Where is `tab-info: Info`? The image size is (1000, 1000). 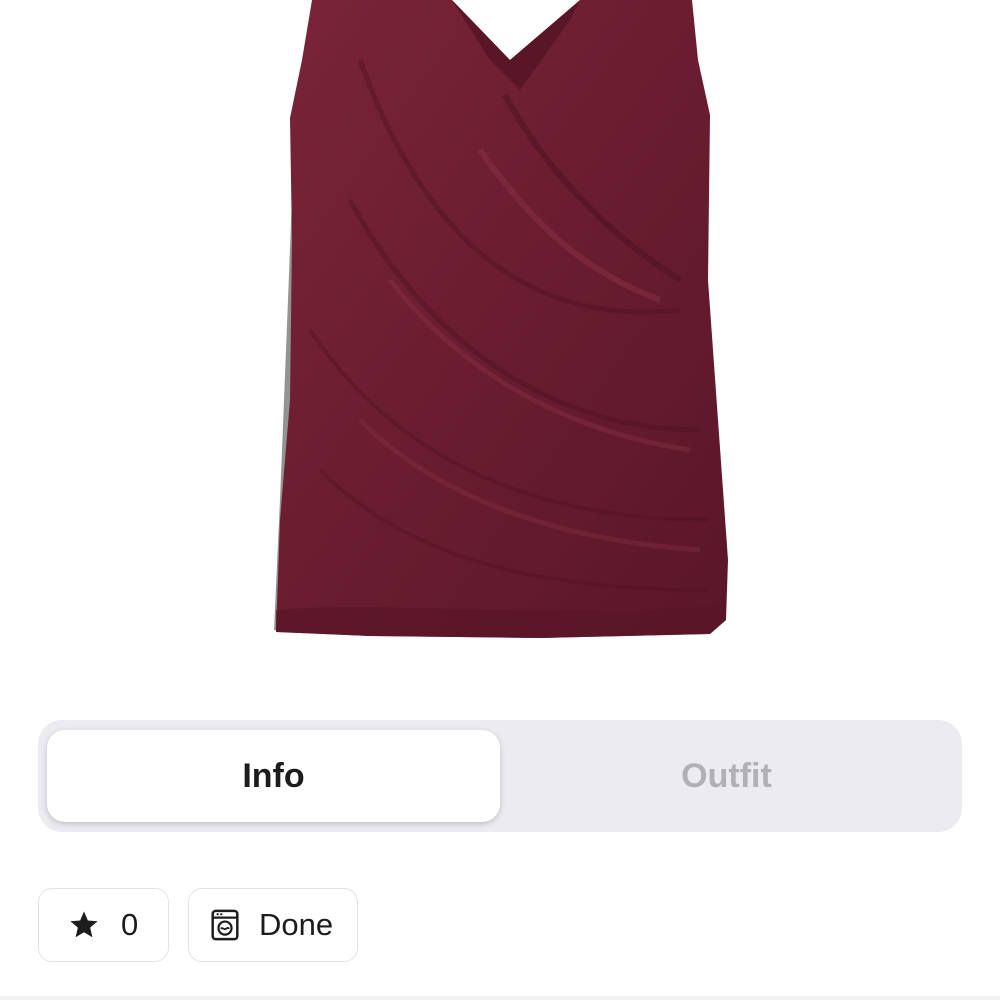 tab-info: Info is located at coordinates (273, 776).